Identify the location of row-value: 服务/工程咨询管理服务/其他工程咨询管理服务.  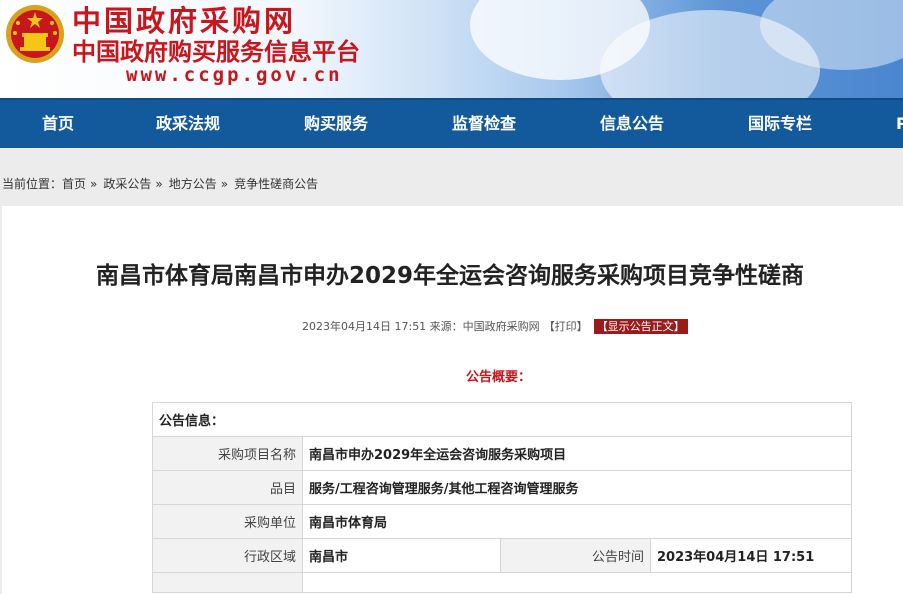
(577, 487).